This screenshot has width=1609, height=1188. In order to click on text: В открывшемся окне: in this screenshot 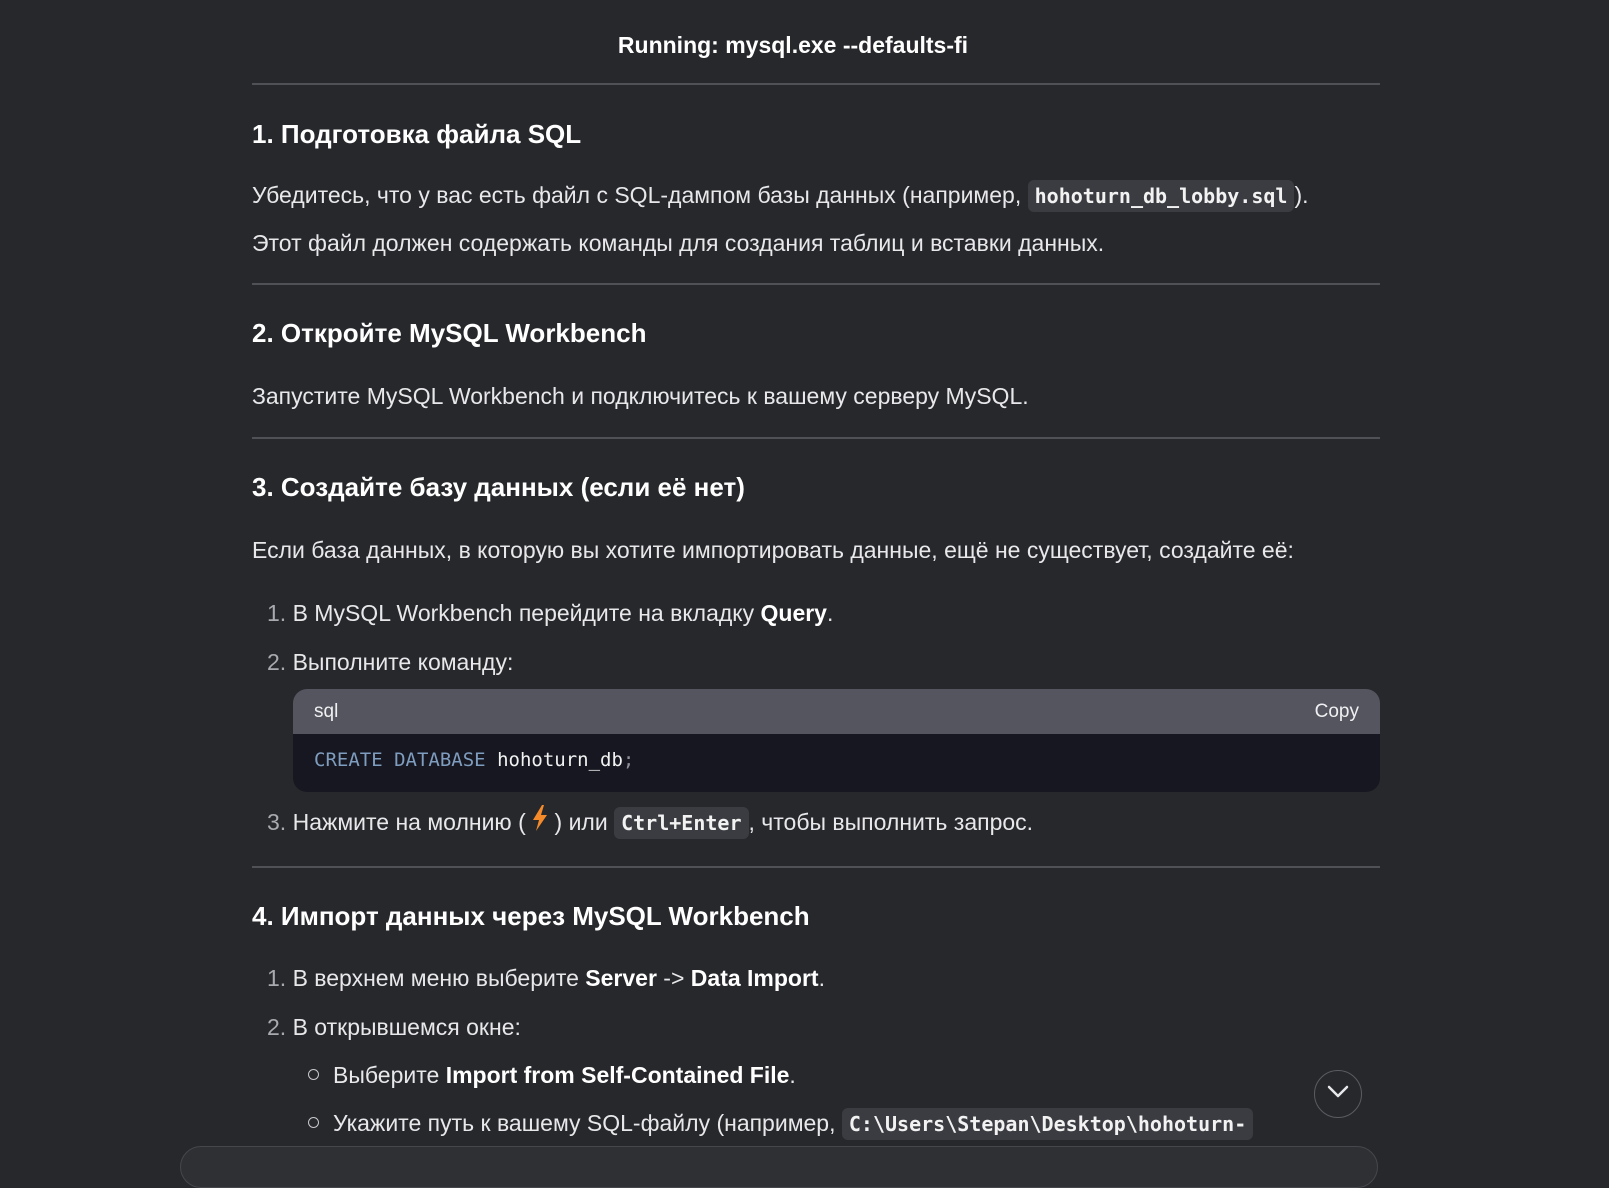, I will do `click(406, 1027)`.